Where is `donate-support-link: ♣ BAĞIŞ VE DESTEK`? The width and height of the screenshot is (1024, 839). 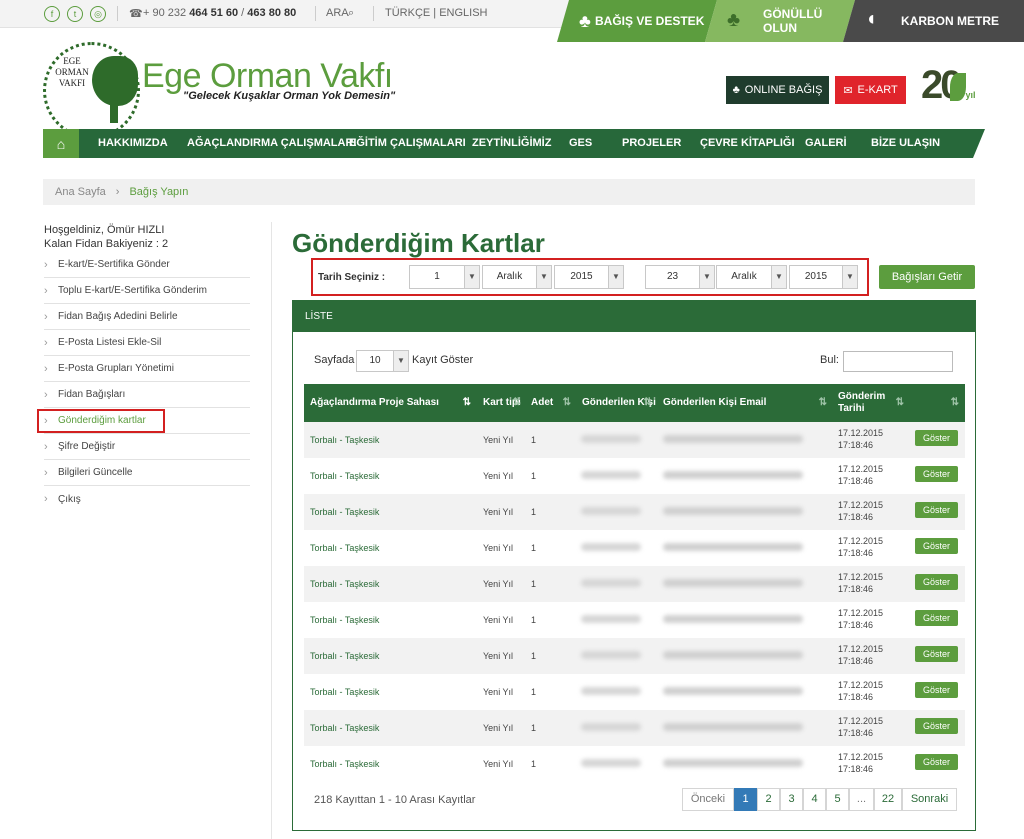
donate-support-link: ♣ BAĞIŞ VE DESTEK is located at coordinates (637, 21).